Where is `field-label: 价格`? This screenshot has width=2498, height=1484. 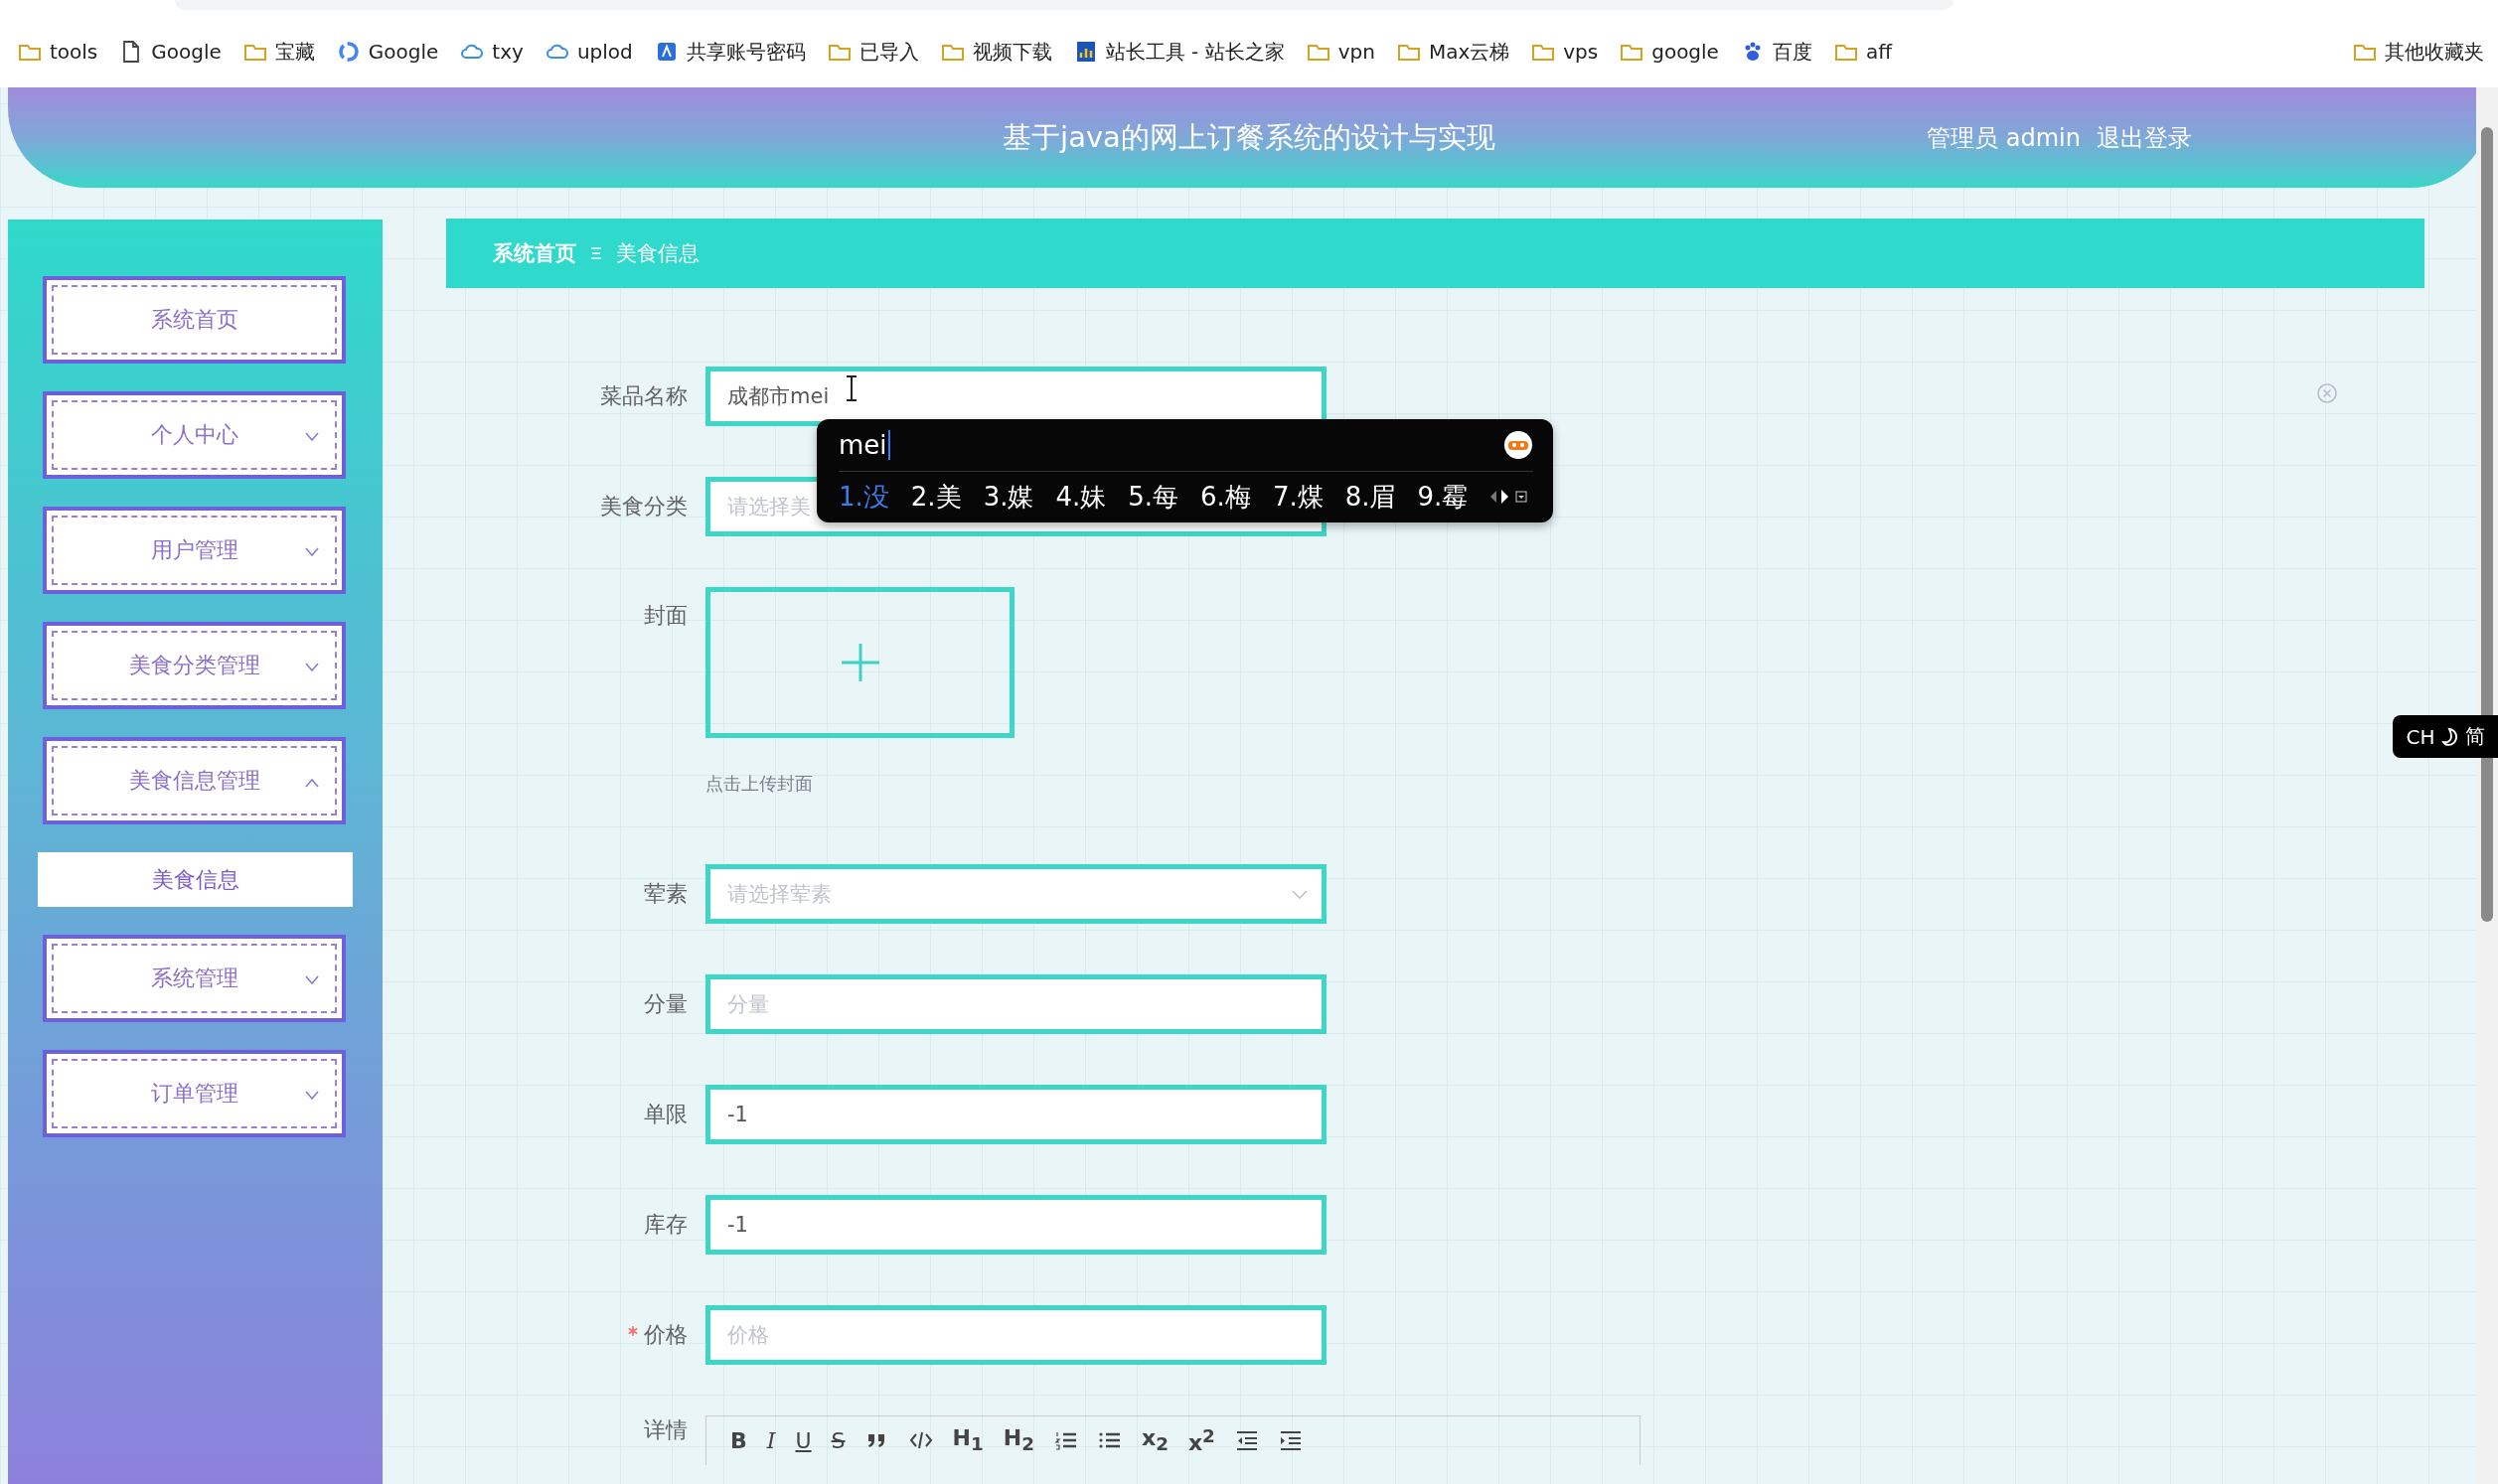 field-label: 价格 is located at coordinates (666, 1334).